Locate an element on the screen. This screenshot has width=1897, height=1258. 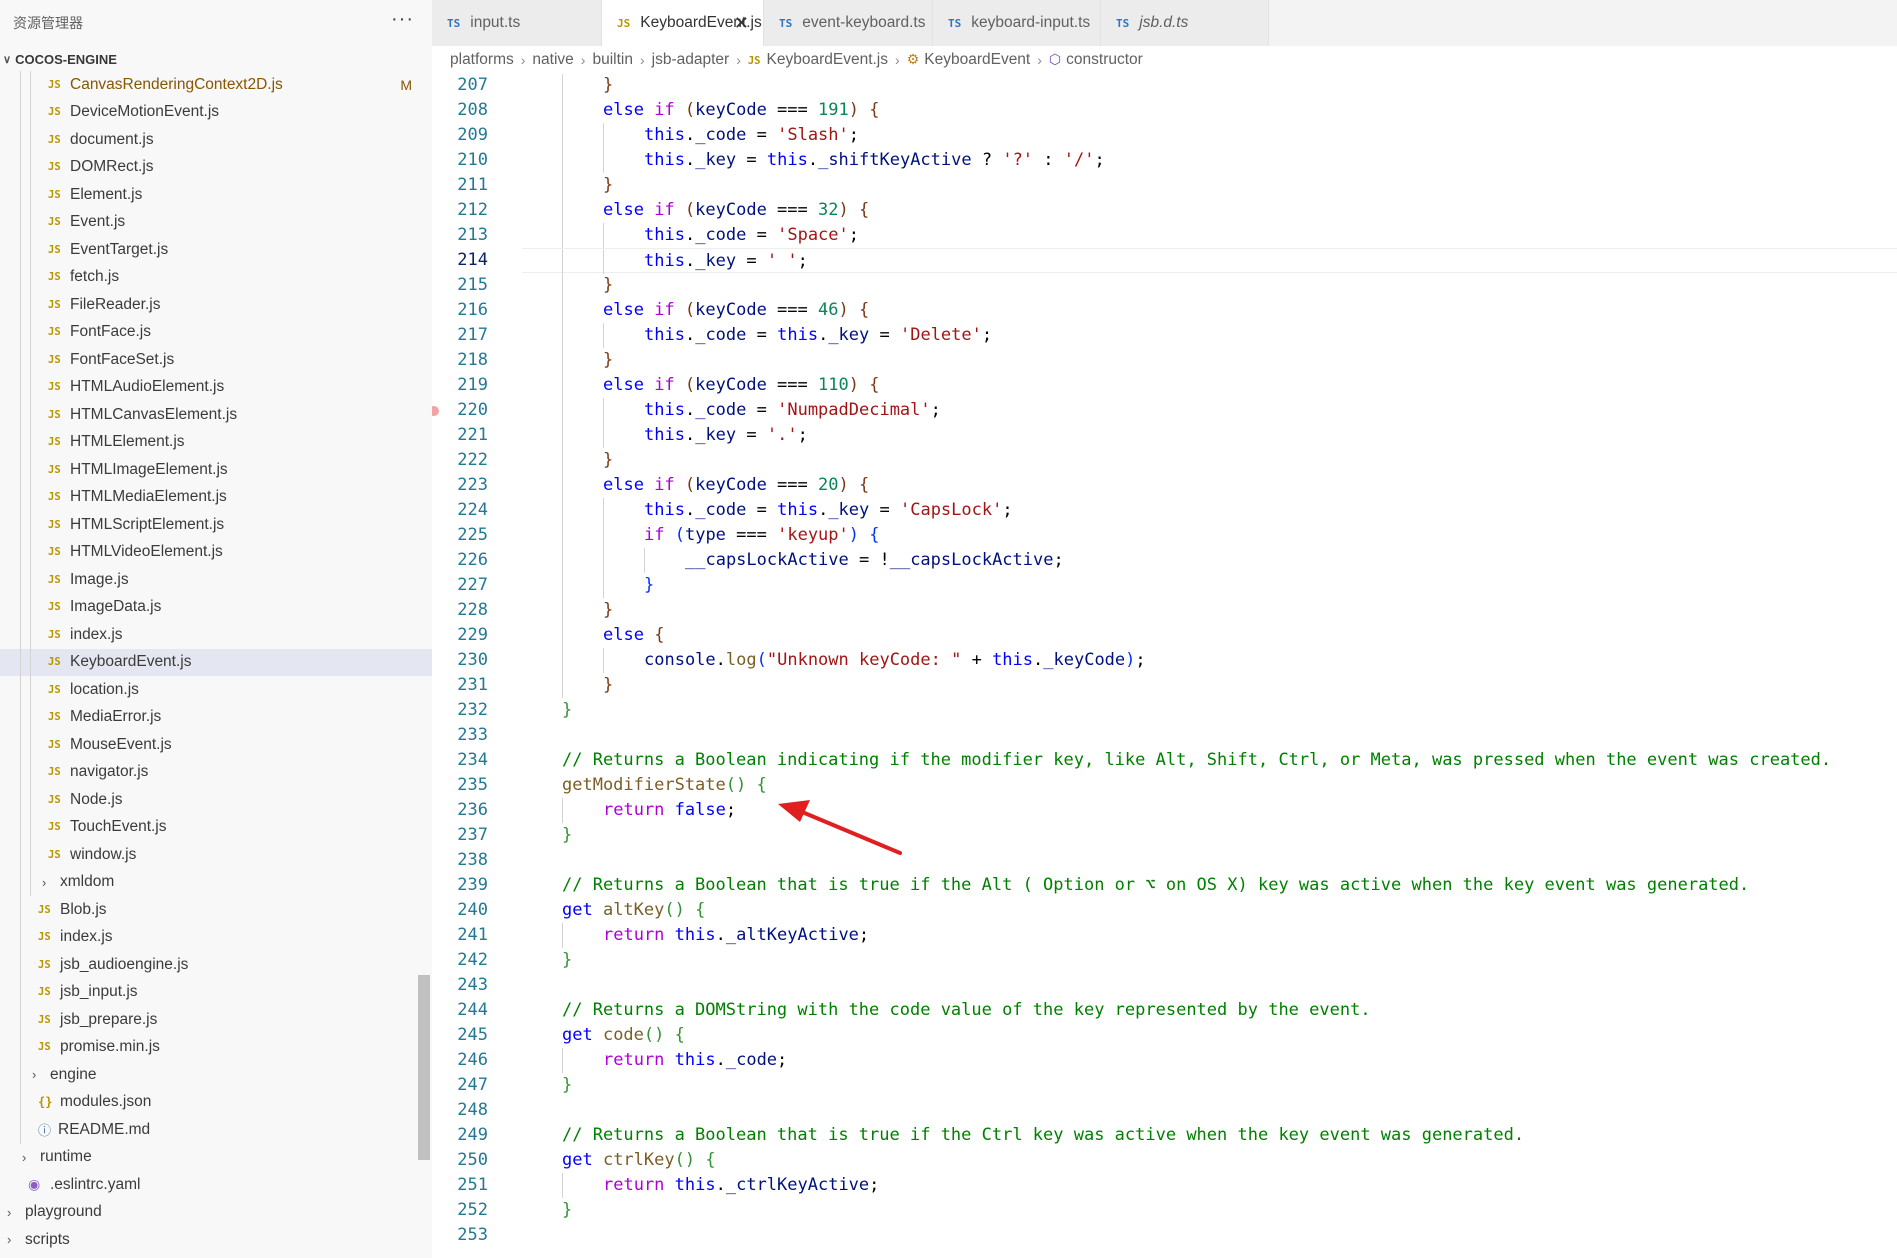
code-line: 250 get ctrlKey() { is located at coordinates (1164, 1160).